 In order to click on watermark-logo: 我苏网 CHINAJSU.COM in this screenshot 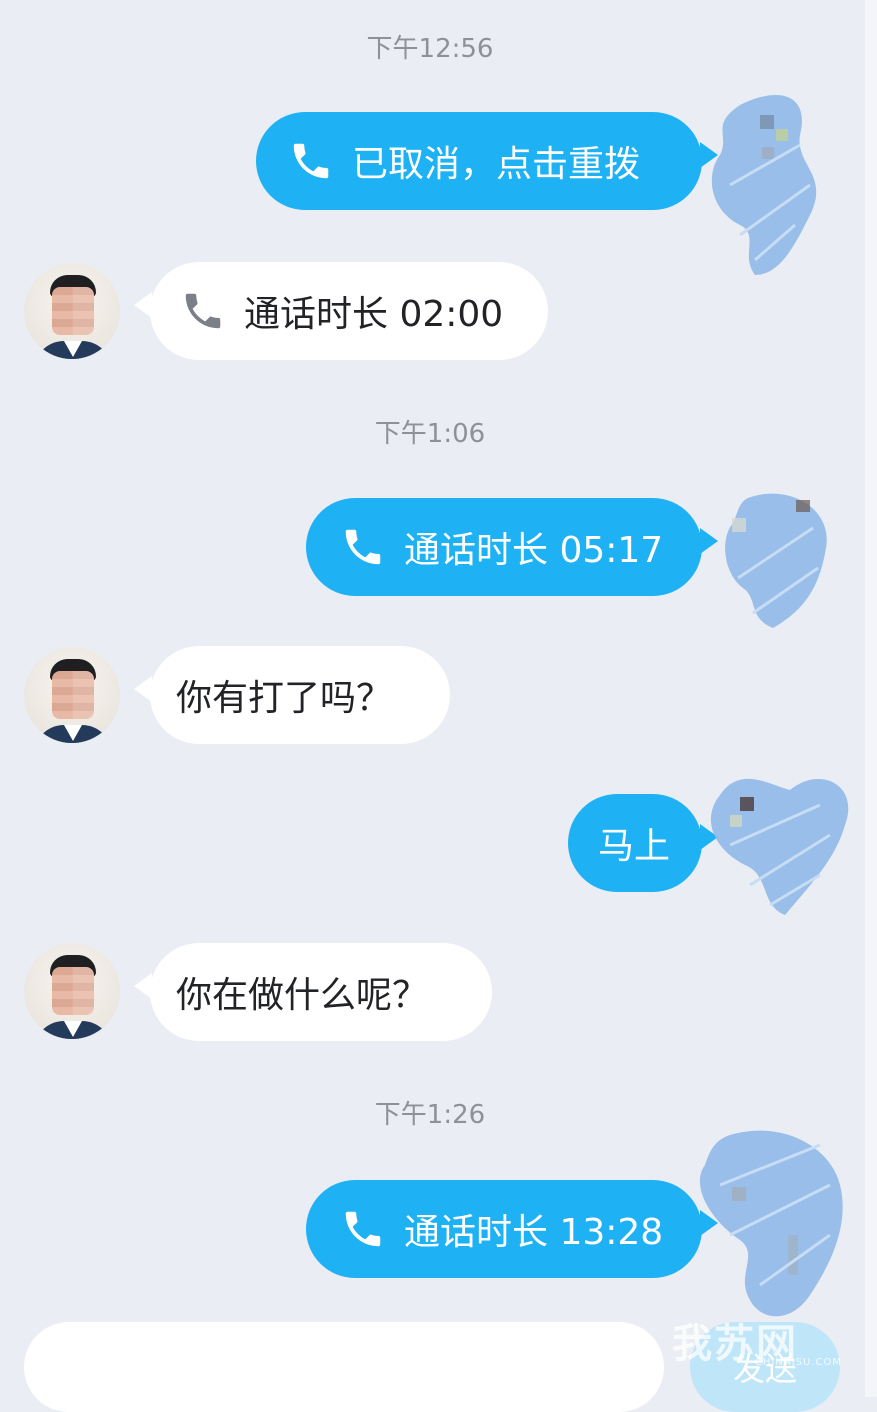, I will do `click(735, 1340)`.